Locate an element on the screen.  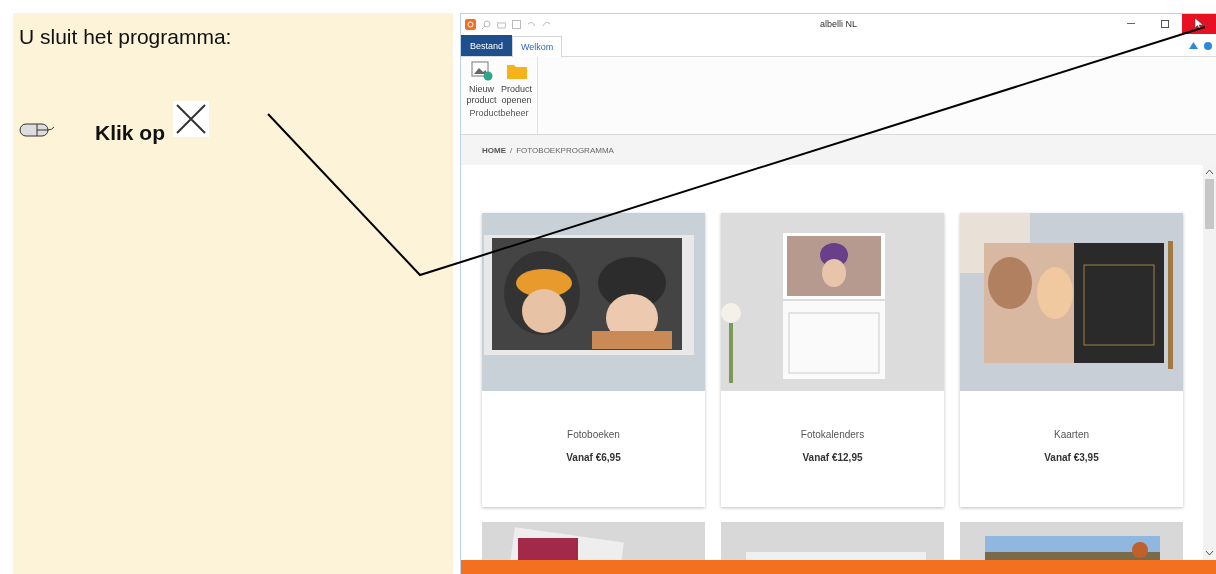
scrollbar is located at coordinates (1209, 362).